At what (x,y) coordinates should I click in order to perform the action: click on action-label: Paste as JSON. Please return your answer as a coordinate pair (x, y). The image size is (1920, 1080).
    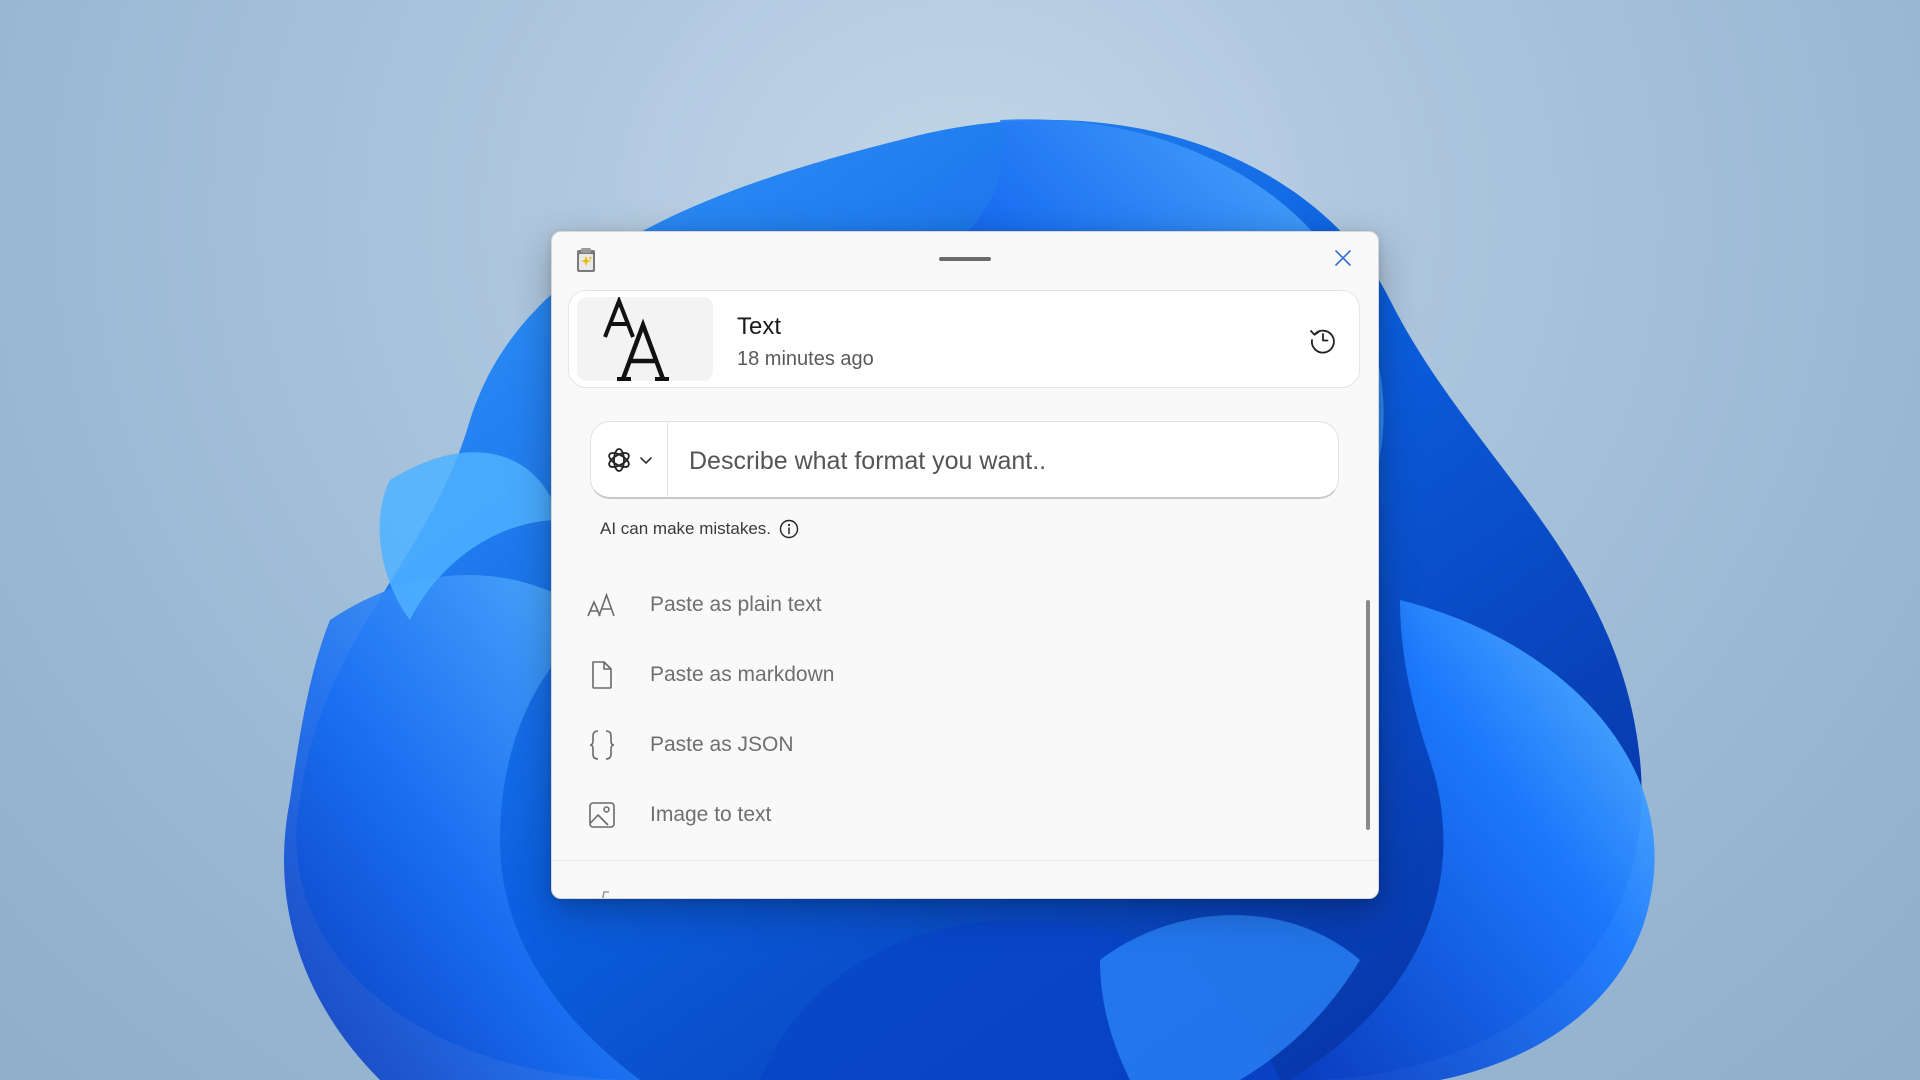
    Looking at the image, I should click on (722, 744).